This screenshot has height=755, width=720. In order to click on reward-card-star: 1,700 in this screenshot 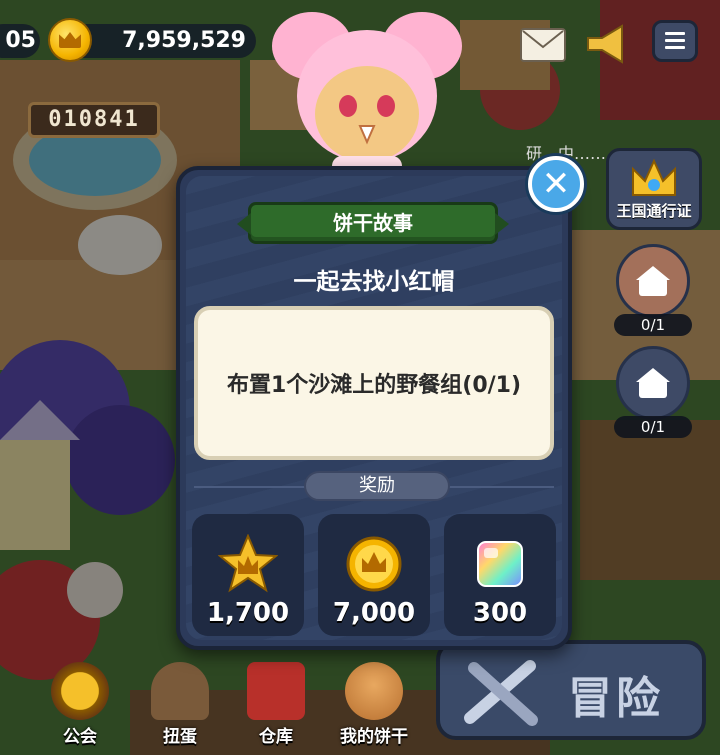, I will do `click(248, 575)`.